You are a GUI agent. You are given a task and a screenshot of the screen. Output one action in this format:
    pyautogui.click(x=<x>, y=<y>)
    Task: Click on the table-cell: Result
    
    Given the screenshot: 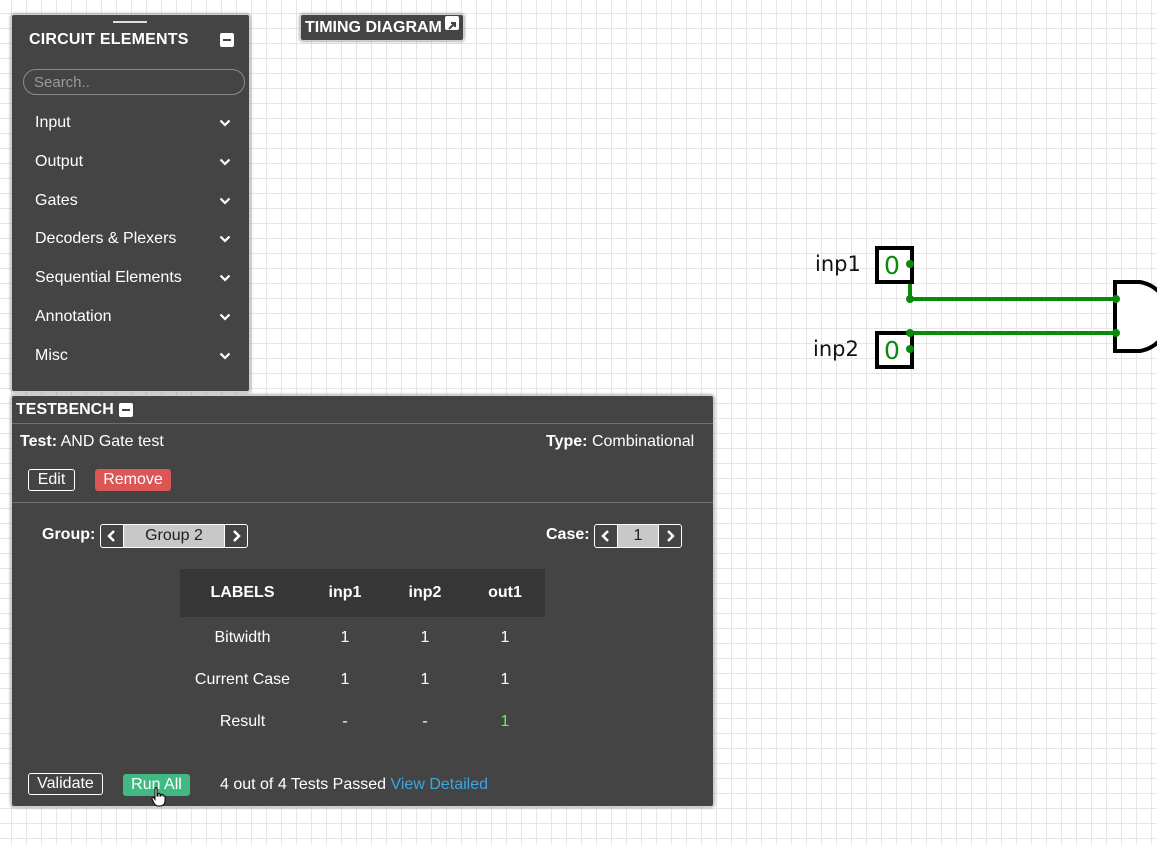 What is the action you would take?
    pyautogui.click(x=242, y=721)
    